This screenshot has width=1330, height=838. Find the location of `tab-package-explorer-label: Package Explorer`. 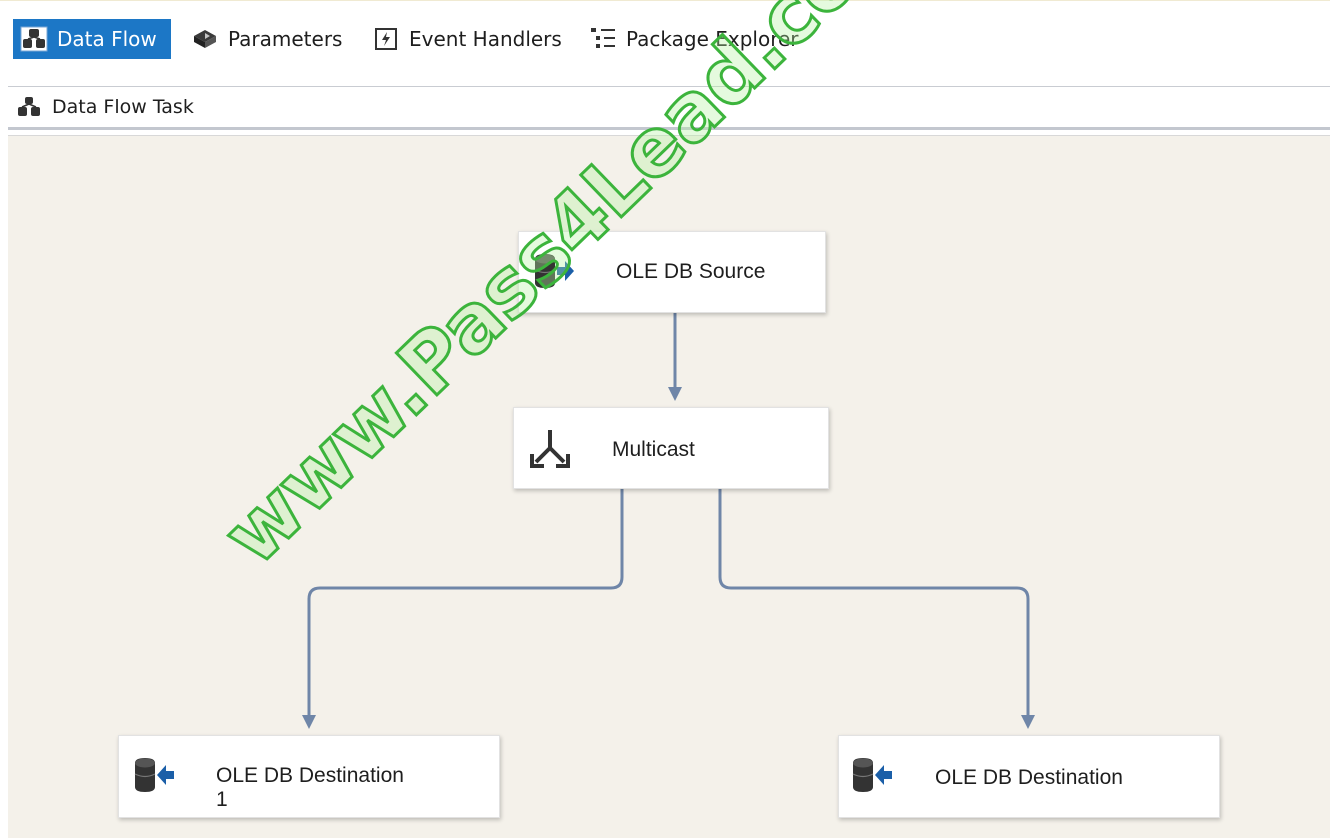

tab-package-explorer-label: Package Explorer is located at coordinates (712, 39).